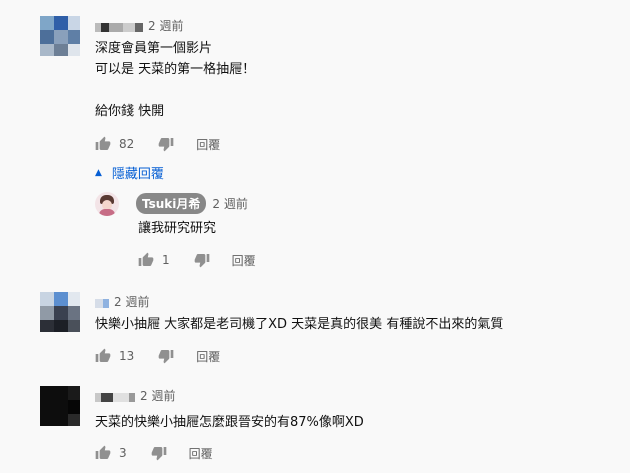  I want to click on comment-text: 快樂小抽屜 大家都是老司機了XD 天菜是真的很美 有種說不出來的氣質, so click(299, 324).